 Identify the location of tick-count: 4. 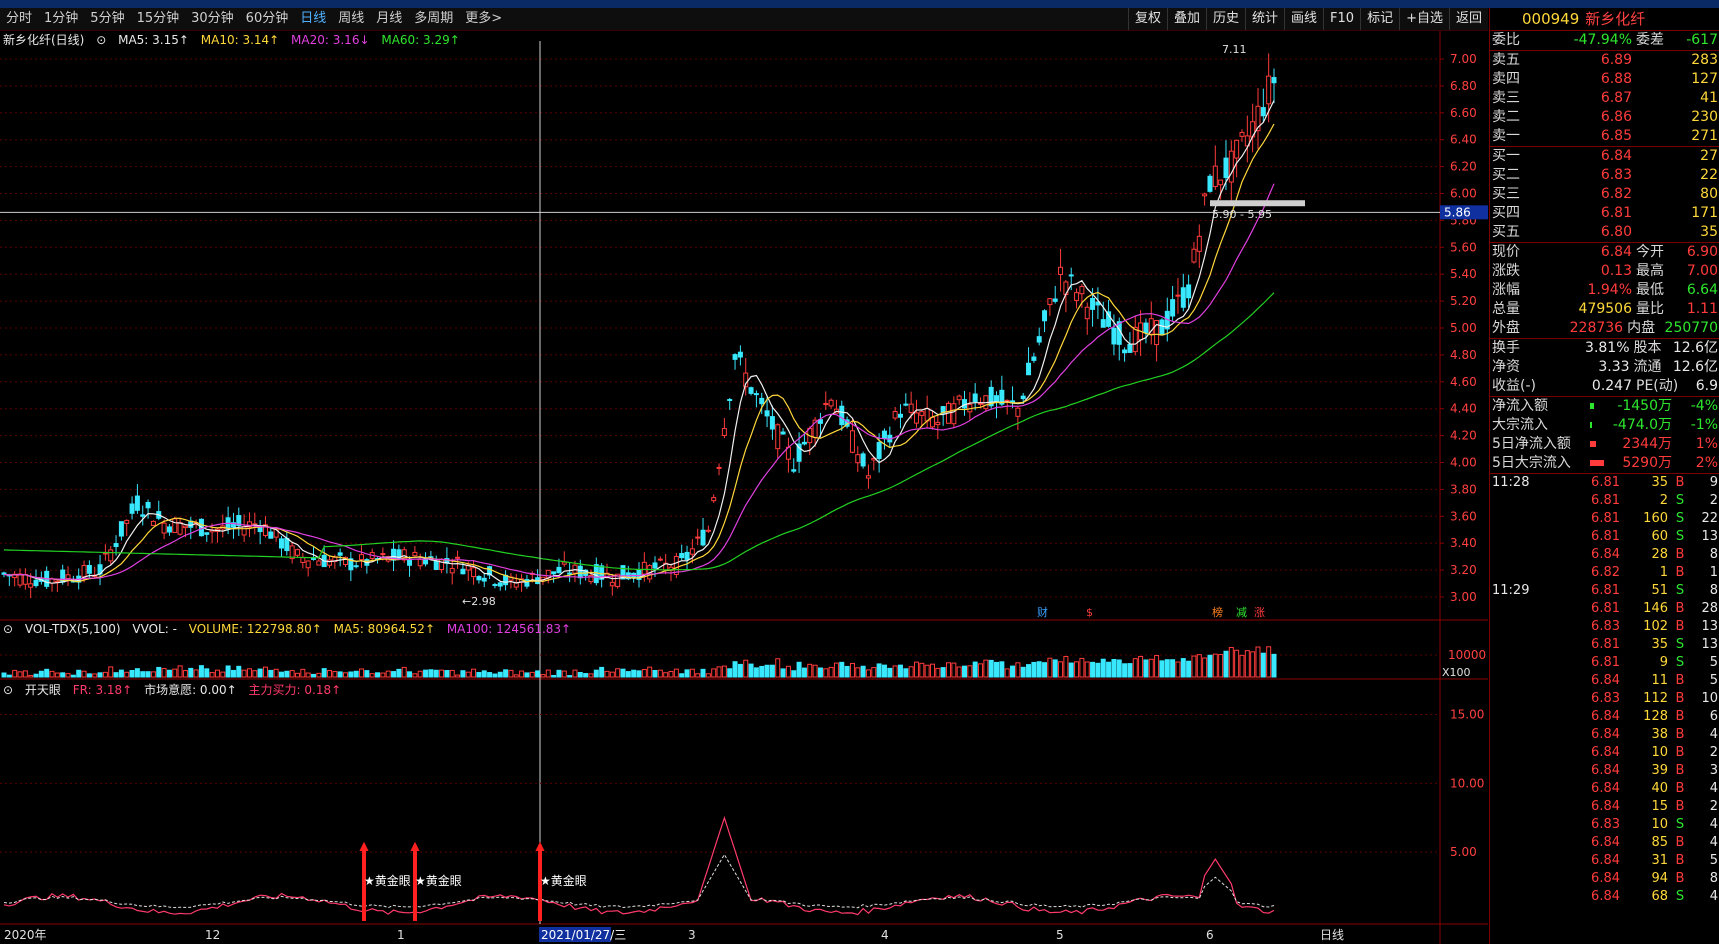
(1713, 842).